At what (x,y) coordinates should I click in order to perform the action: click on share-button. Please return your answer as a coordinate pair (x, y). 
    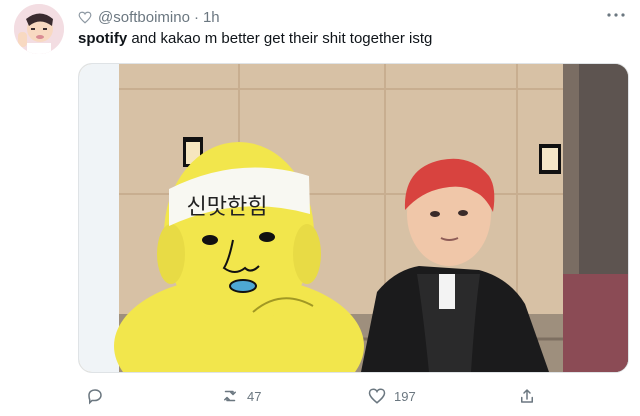
    Looking at the image, I should click on (531, 396).